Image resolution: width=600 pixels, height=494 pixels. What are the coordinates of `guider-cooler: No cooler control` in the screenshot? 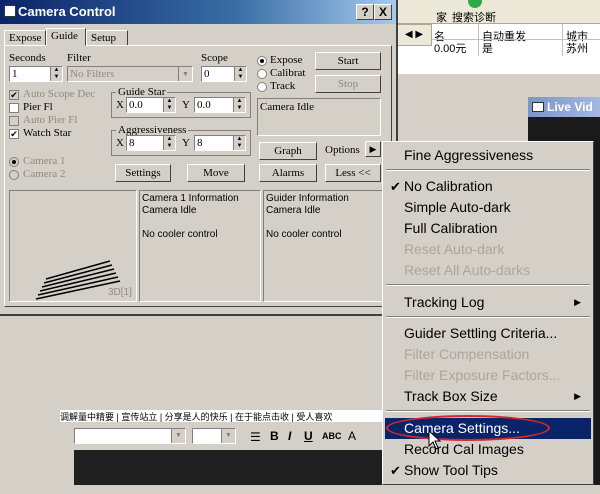 It's located at (304, 234).